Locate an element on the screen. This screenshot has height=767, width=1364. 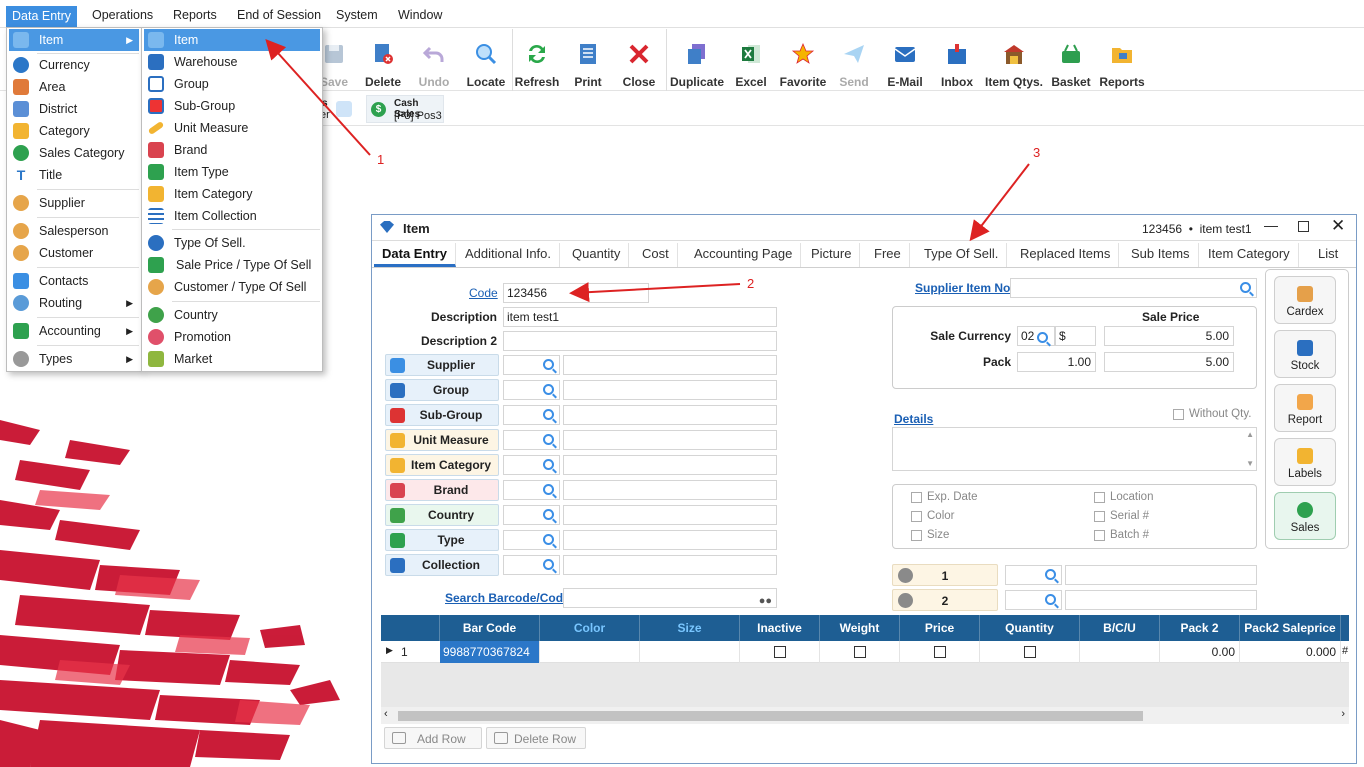
annotation-label-2: 2 is located at coordinates (751, 283).